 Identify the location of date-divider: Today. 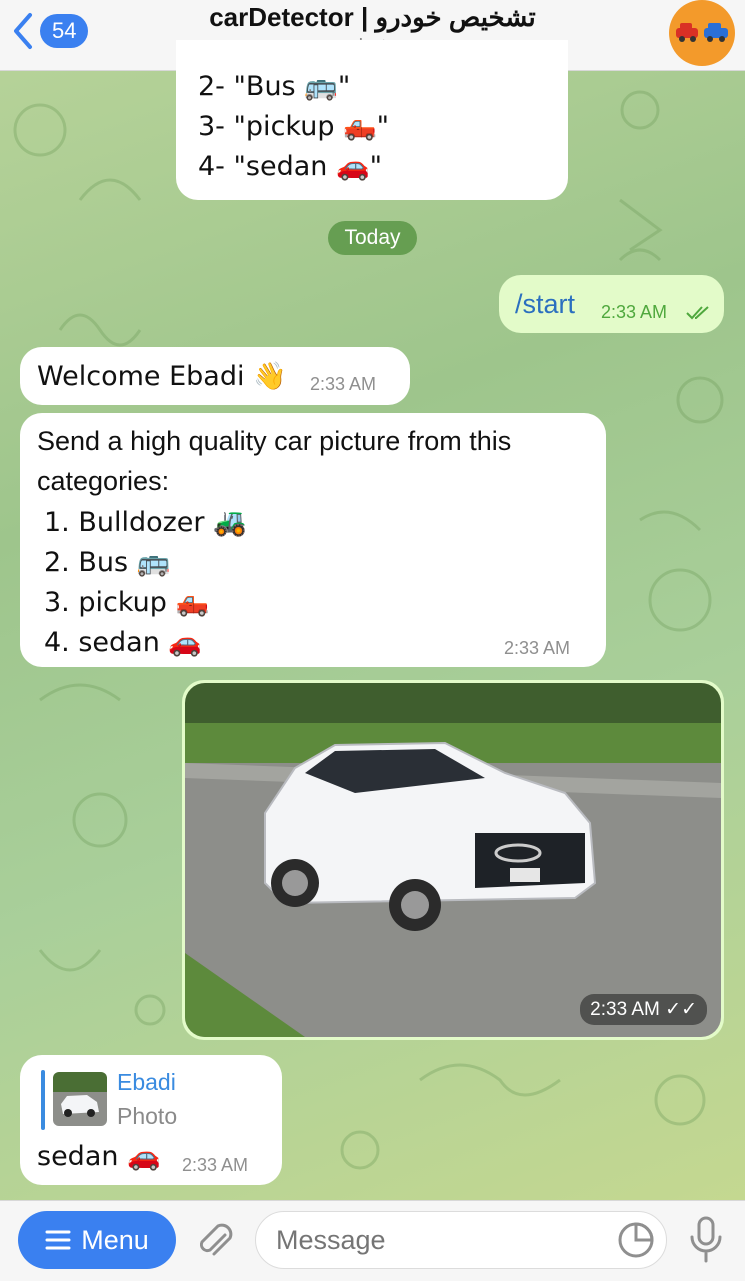
(372, 238).